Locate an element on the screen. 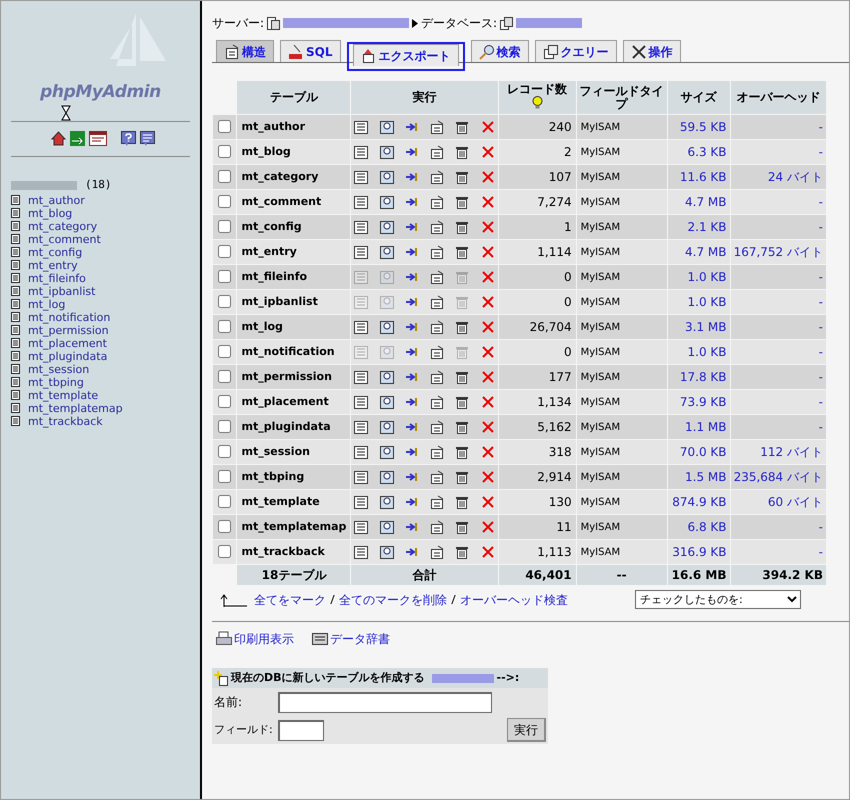  sql-help-icon is located at coordinates (147, 139).